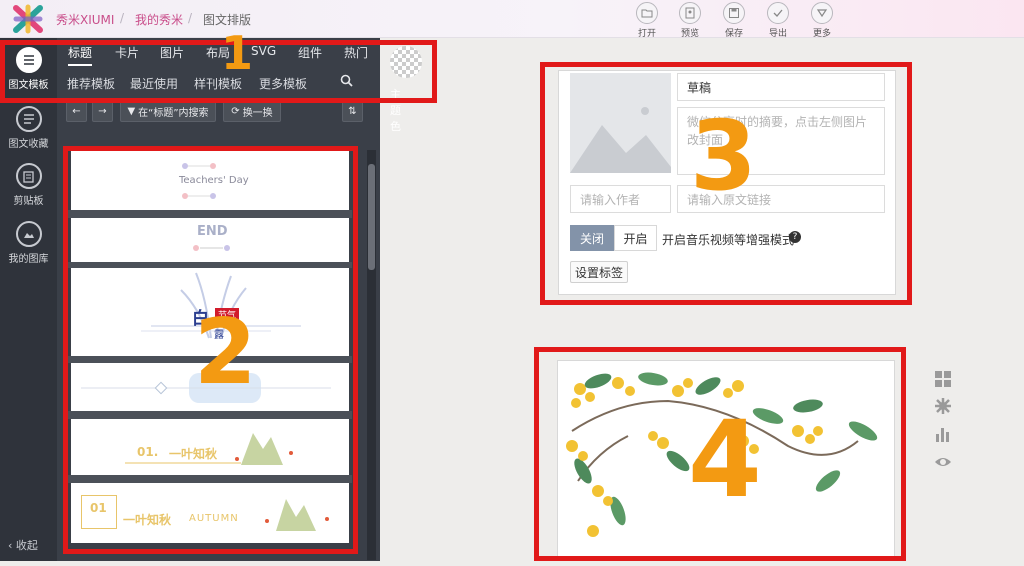  I want to click on open-label: 打开, so click(646, 34).